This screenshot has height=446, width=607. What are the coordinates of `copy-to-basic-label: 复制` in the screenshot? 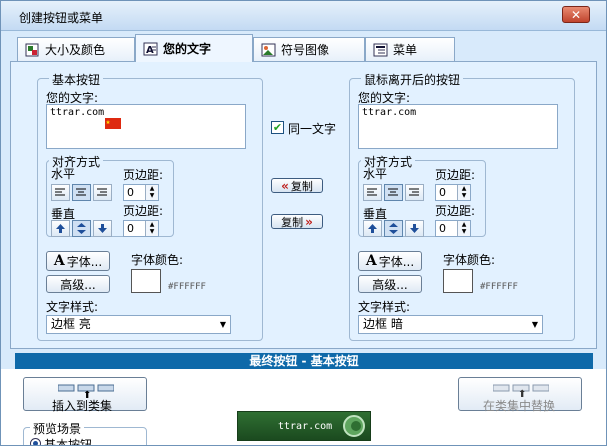 It's located at (301, 186).